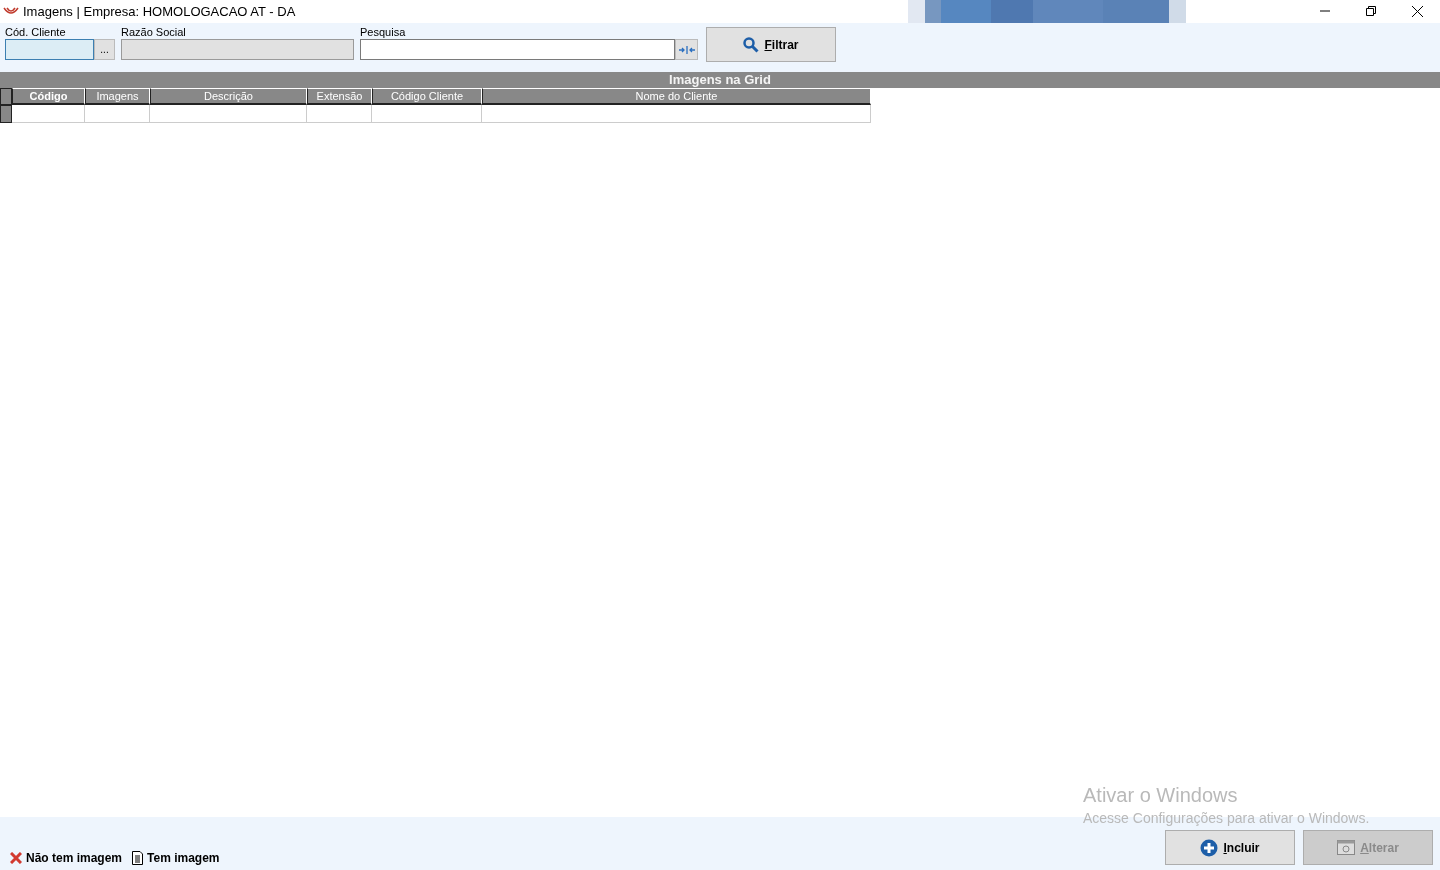 This screenshot has width=1440, height=870. I want to click on add-button: Incluir, so click(1230, 847).